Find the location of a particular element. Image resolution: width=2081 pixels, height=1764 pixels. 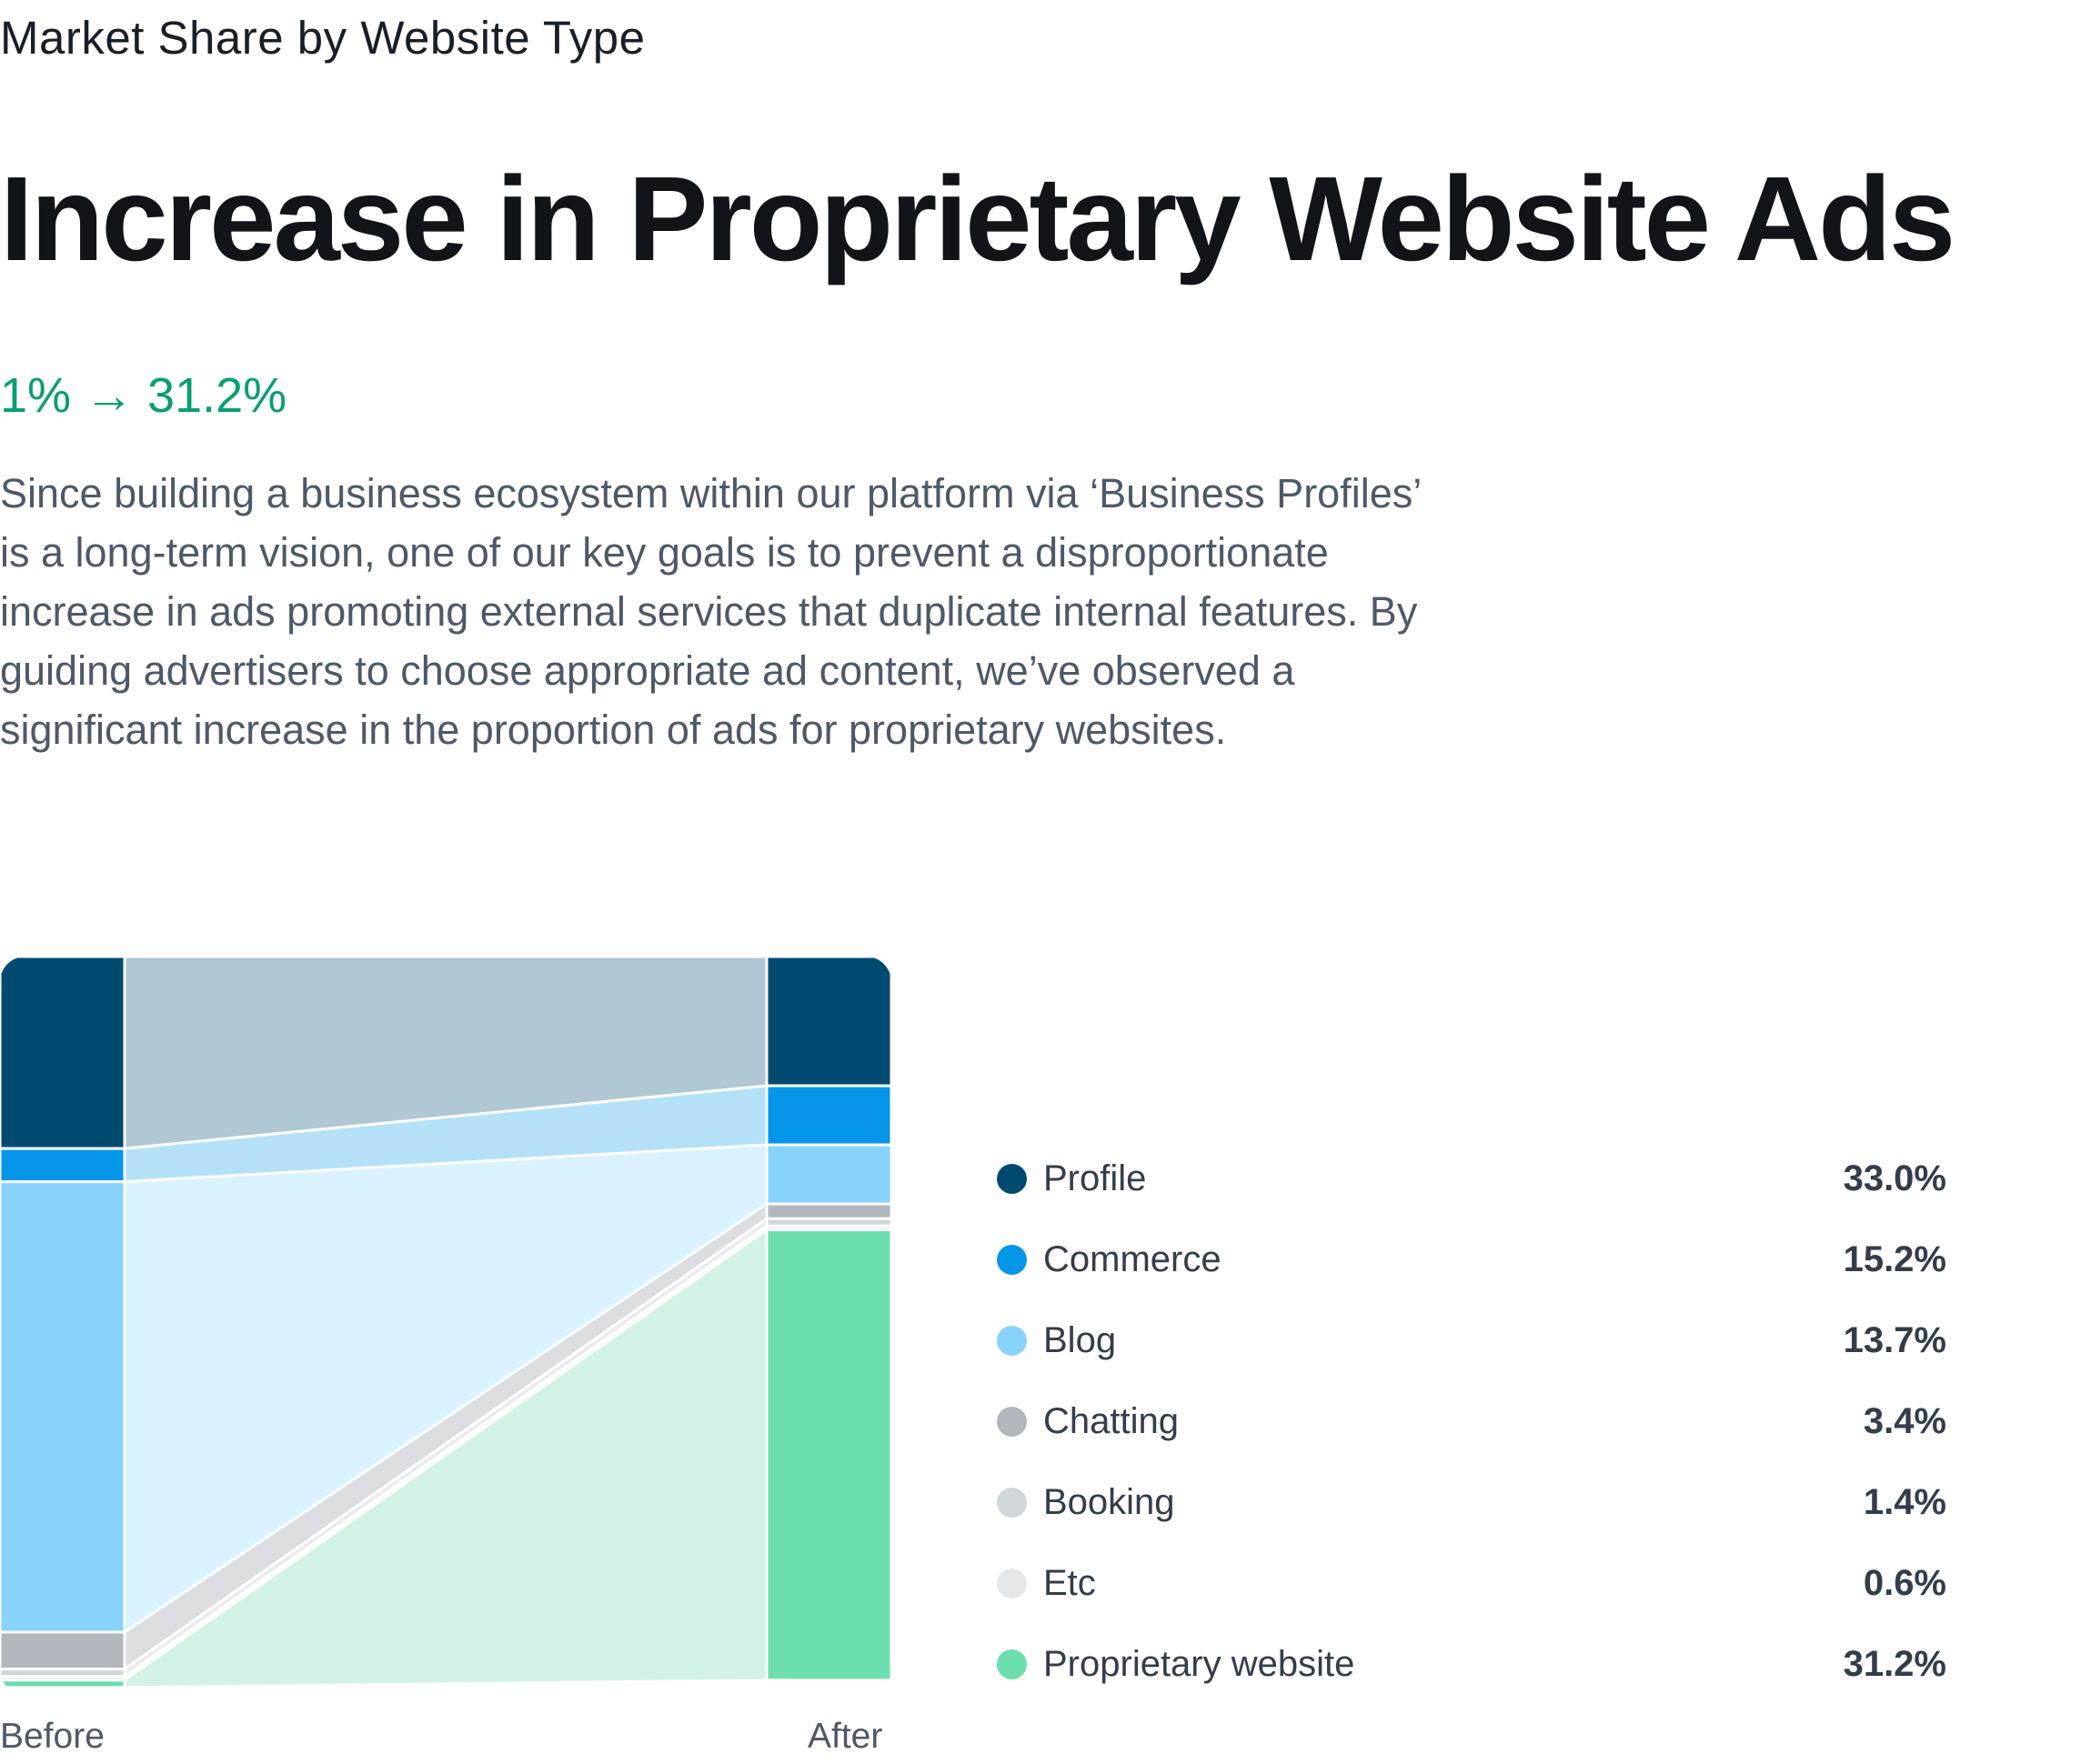

legend-value: 0.6% is located at coordinates (1904, 1583).